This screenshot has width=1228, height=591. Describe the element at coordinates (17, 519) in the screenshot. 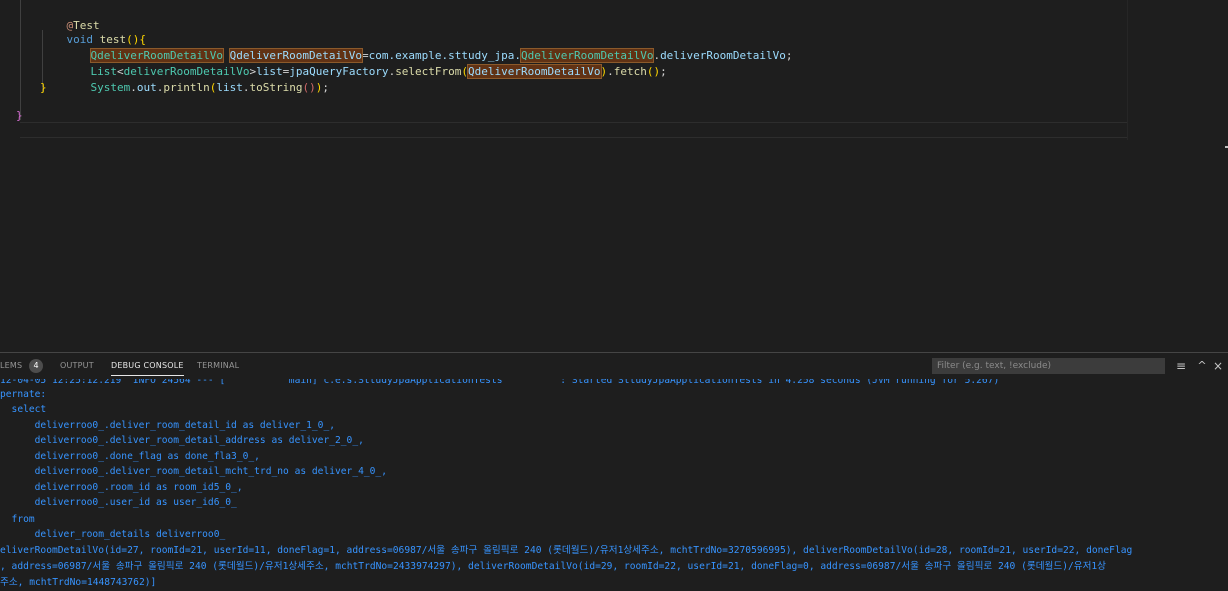

I see `console-line: from` at that location.